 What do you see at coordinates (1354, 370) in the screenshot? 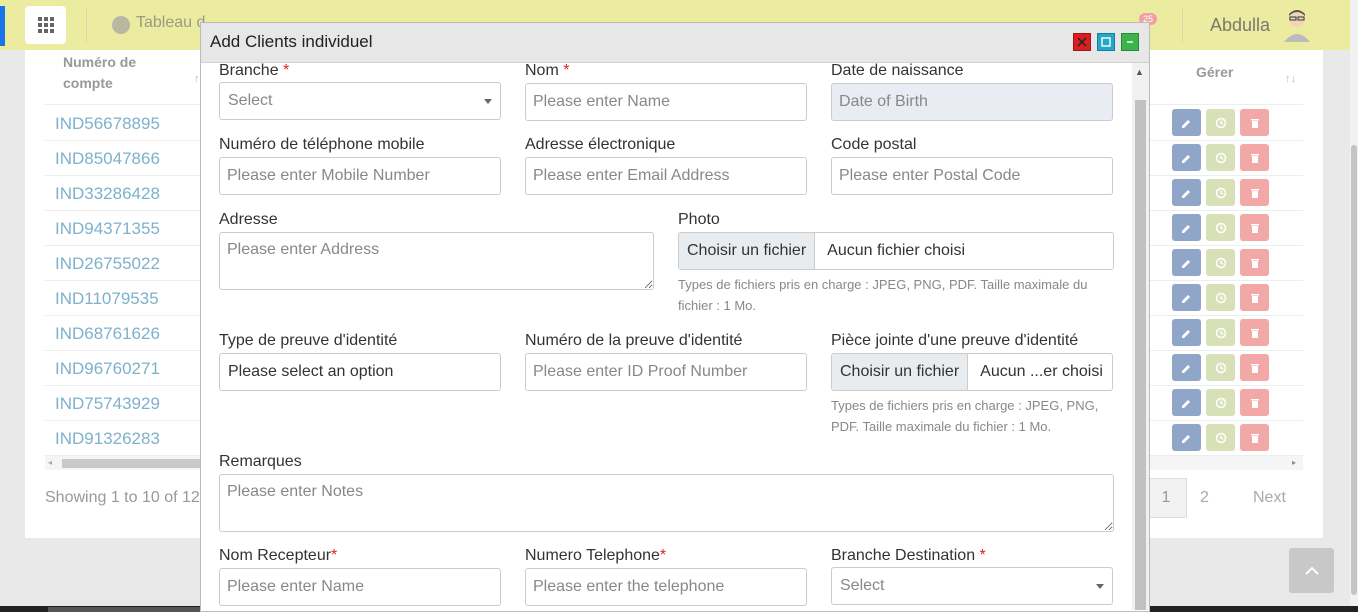
I see `page-scrollbar-thumb` at bounding box center [1354, 370].